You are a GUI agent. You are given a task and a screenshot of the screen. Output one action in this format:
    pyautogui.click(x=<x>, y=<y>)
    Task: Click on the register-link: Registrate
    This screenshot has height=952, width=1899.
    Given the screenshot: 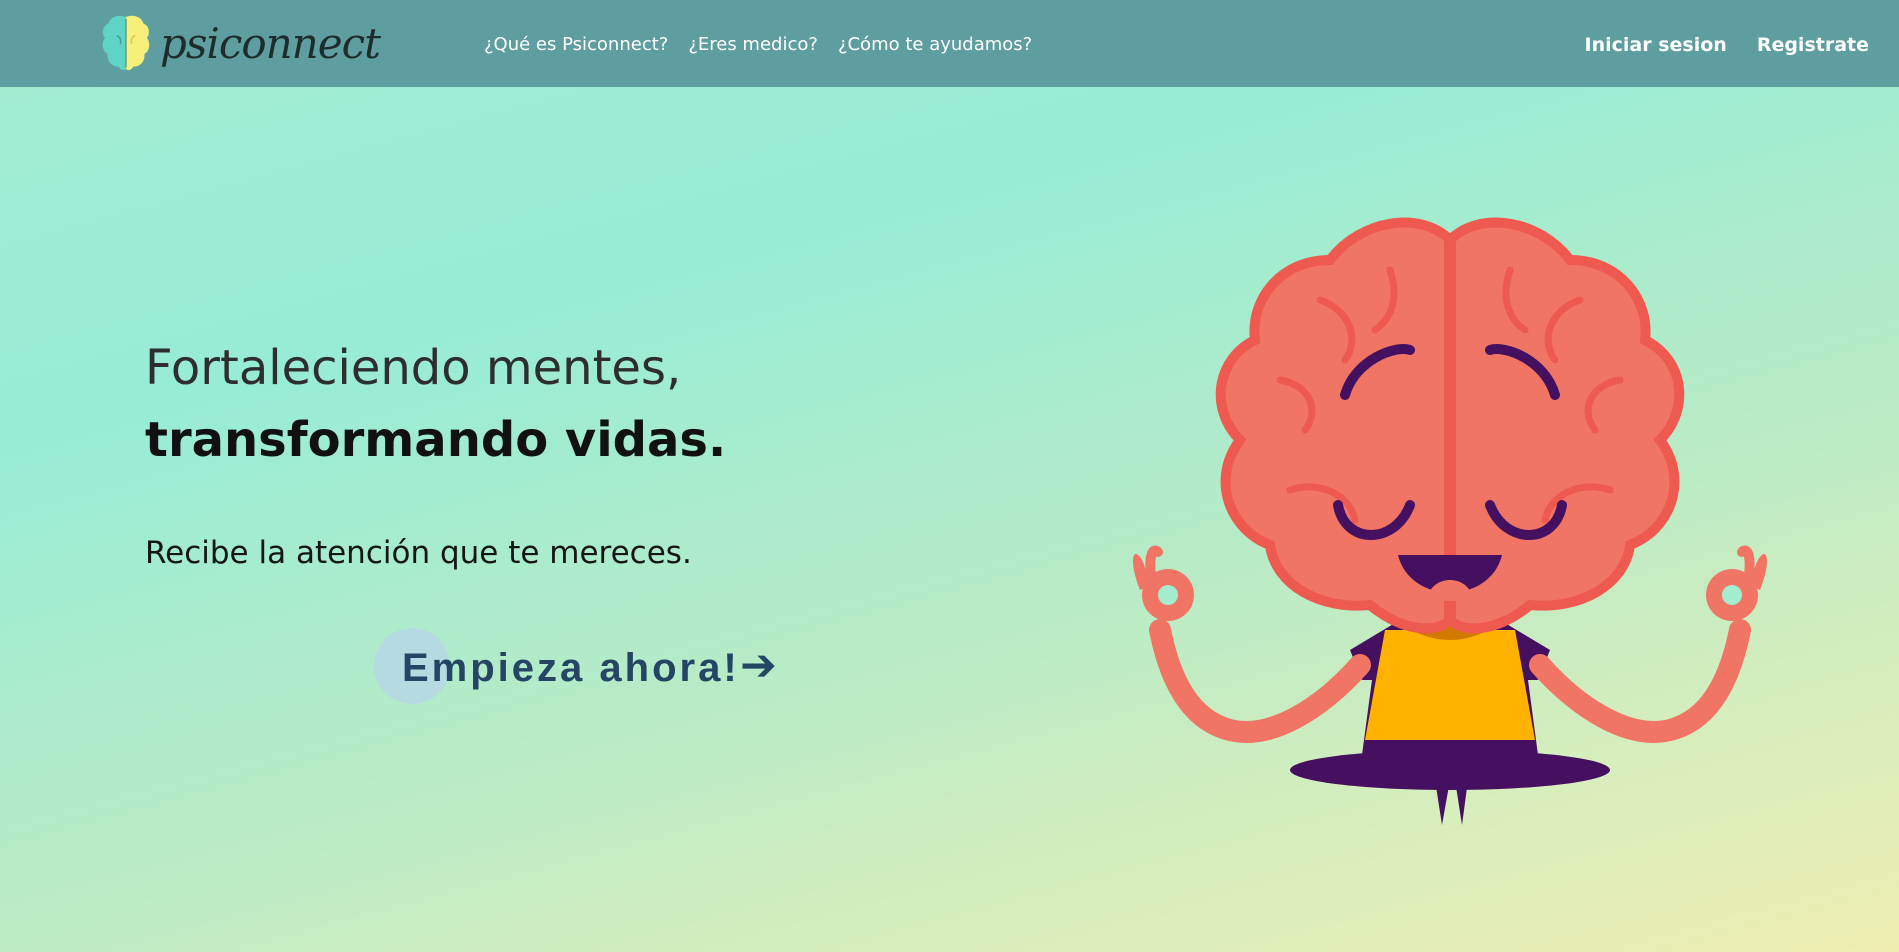 What is the action you would take?
    pyautogui.click(x=1813, y=45)
    